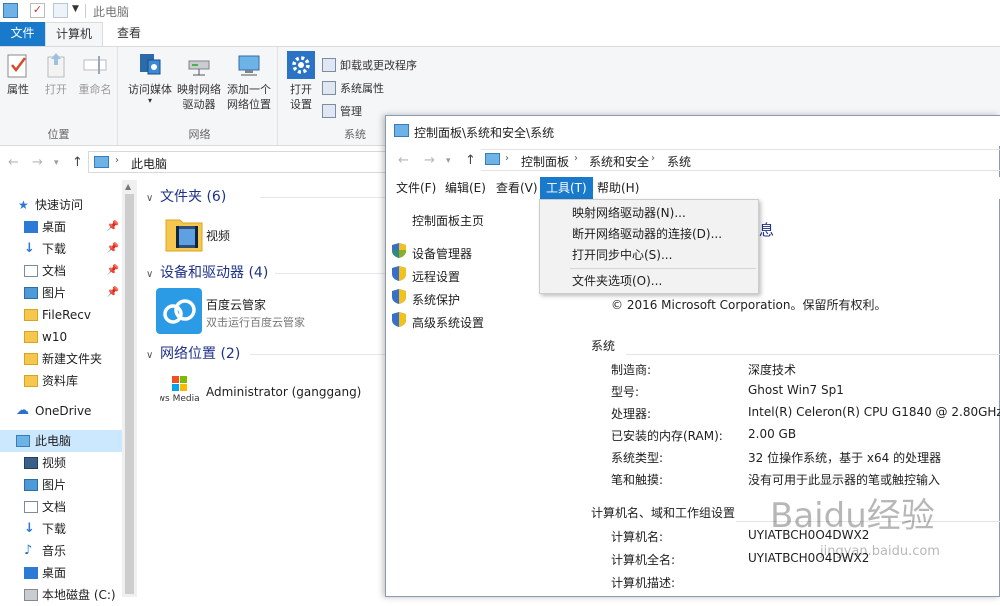  Describe the element at coordinates (465, 188) in the screenshot. I see `menu-edit: 编辑(E)` at that location.